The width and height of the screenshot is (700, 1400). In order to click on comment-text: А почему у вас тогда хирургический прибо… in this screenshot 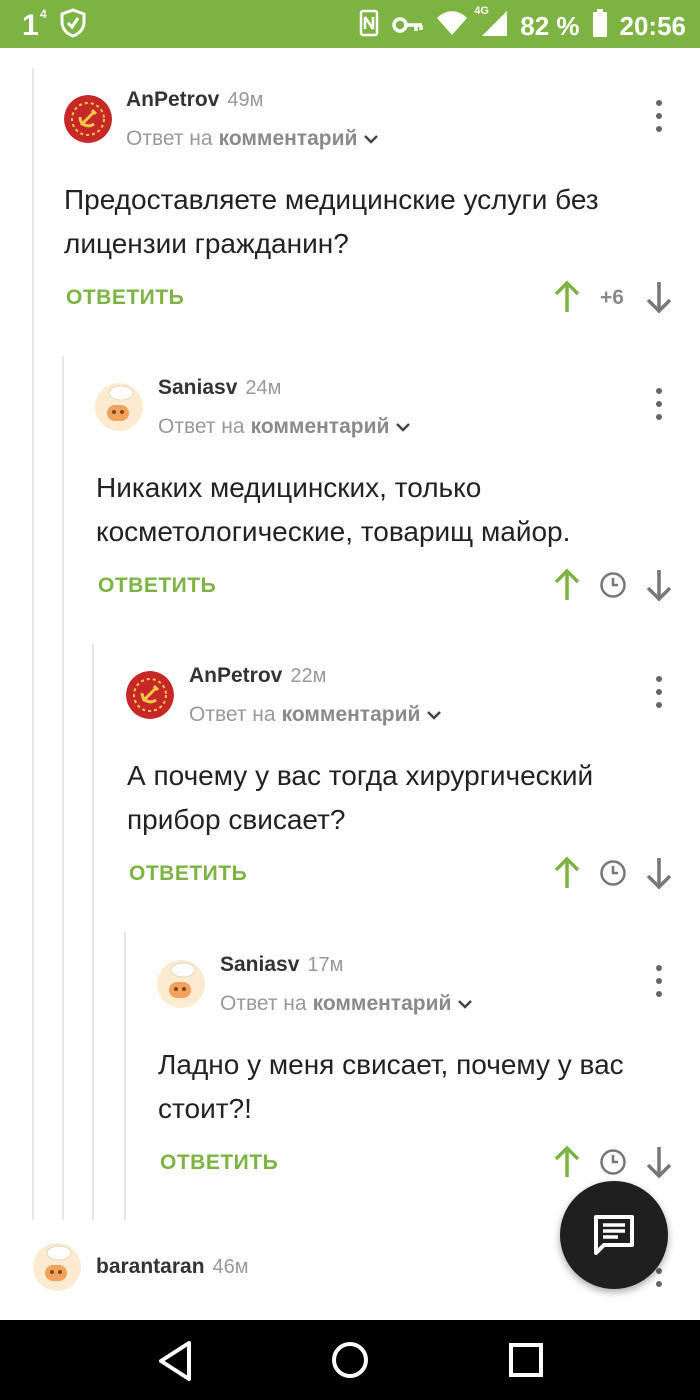, I will do `click(360, 797)`.